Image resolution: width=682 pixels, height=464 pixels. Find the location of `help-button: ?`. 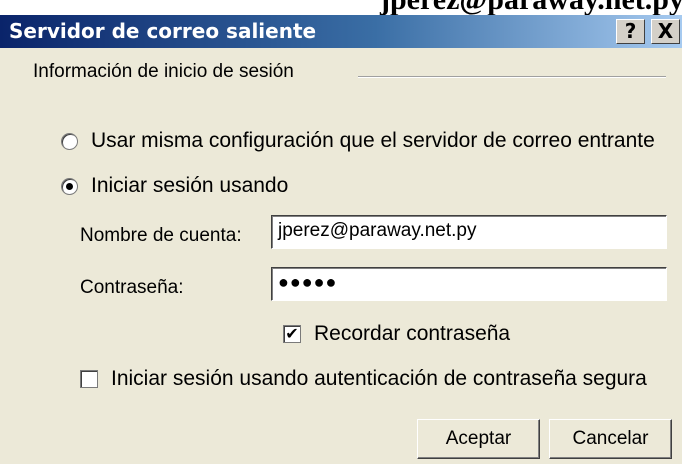

help-button: ? is located at coordinates (630, 31).